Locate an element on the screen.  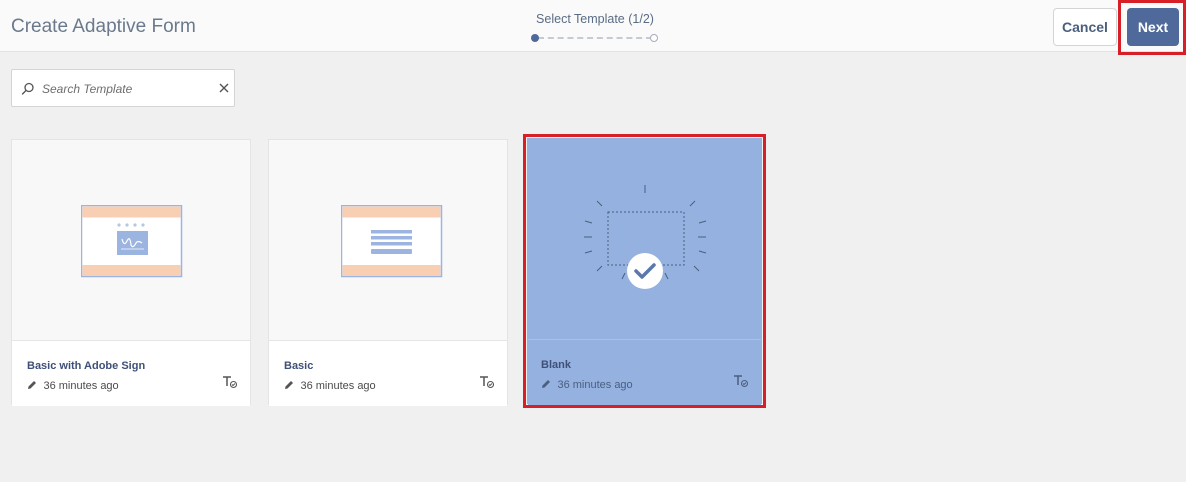
form-with-signature-icon is located at coordinates (132, 241).